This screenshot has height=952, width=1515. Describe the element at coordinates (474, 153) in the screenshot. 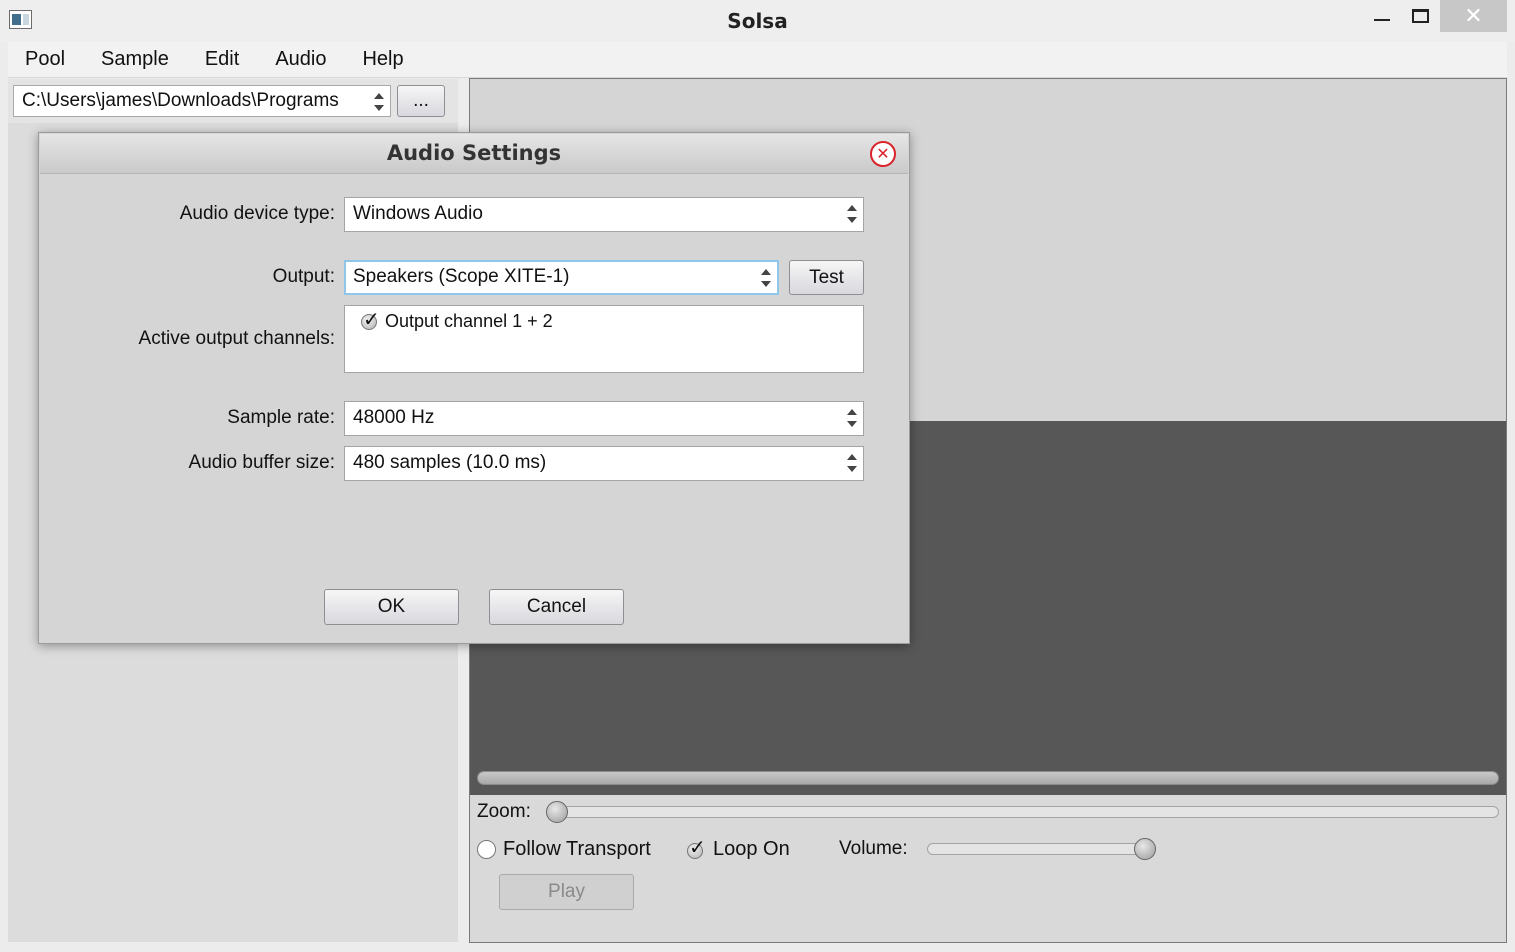

I see `dialog-title: Audio Settings` at that location.